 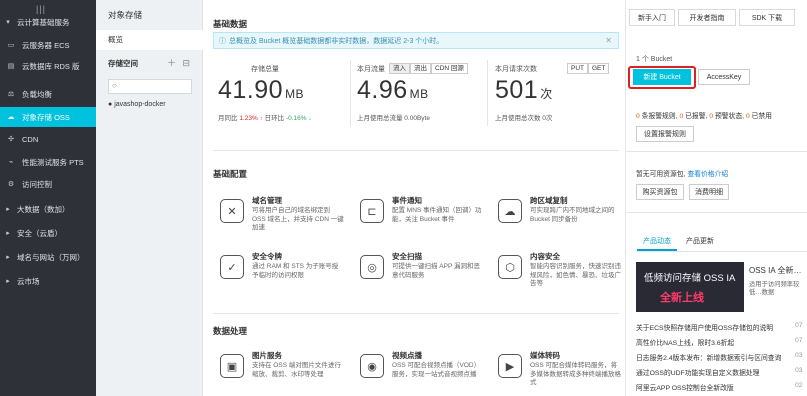 I want to click on feature-name: 内容安全, so click(x=545, y=256).